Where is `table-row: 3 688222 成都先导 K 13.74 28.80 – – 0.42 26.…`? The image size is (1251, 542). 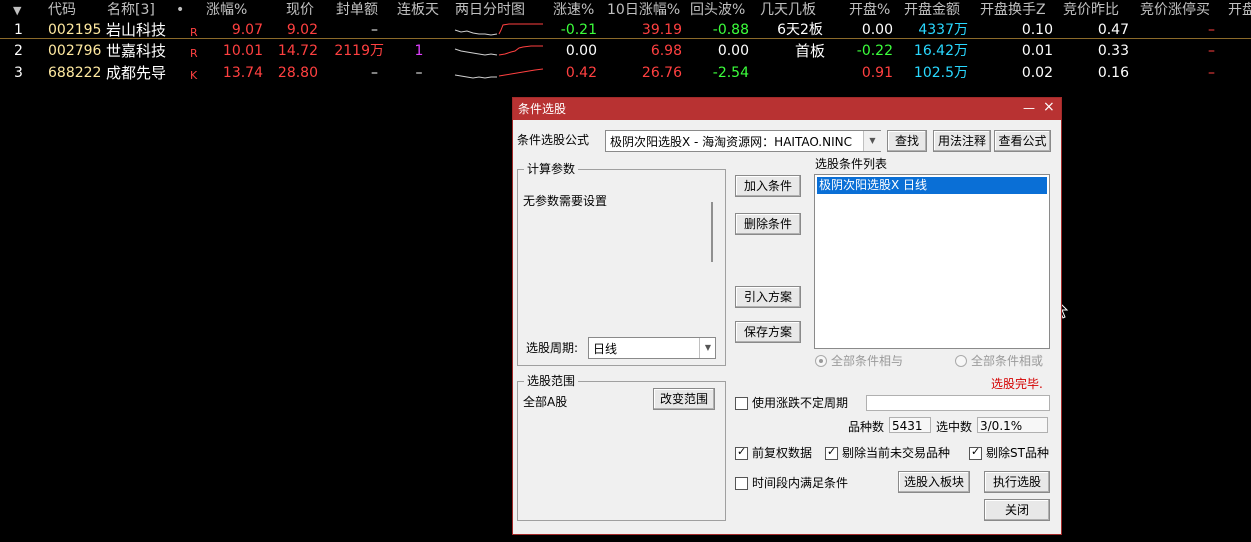
table-row: 3 688222 成都先导 K 13.74 28.80 – – 0.42 26.… is located at coordinates (625, 73).